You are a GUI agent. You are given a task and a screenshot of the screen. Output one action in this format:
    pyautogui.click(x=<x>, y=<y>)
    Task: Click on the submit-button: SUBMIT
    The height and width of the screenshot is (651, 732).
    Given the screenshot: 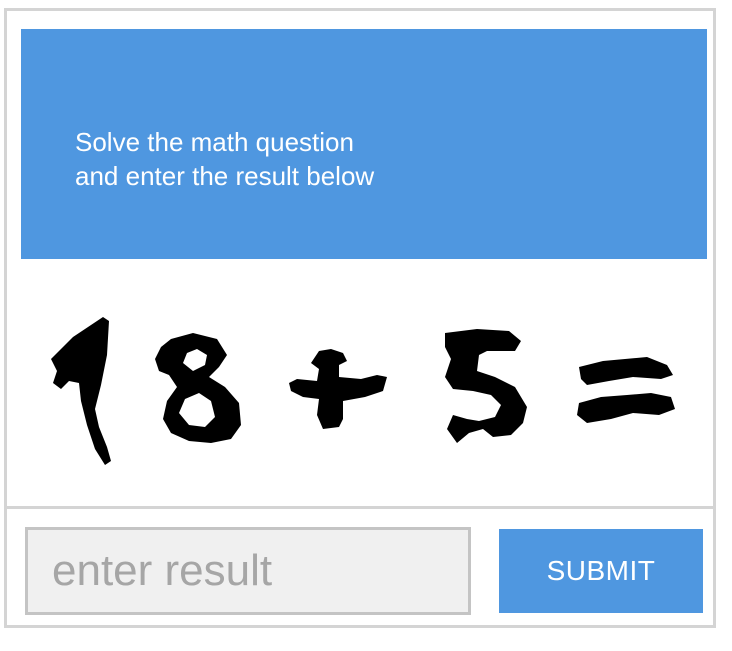 What is the action you would take?
    pyautogui.click(x=601, y=571)
    